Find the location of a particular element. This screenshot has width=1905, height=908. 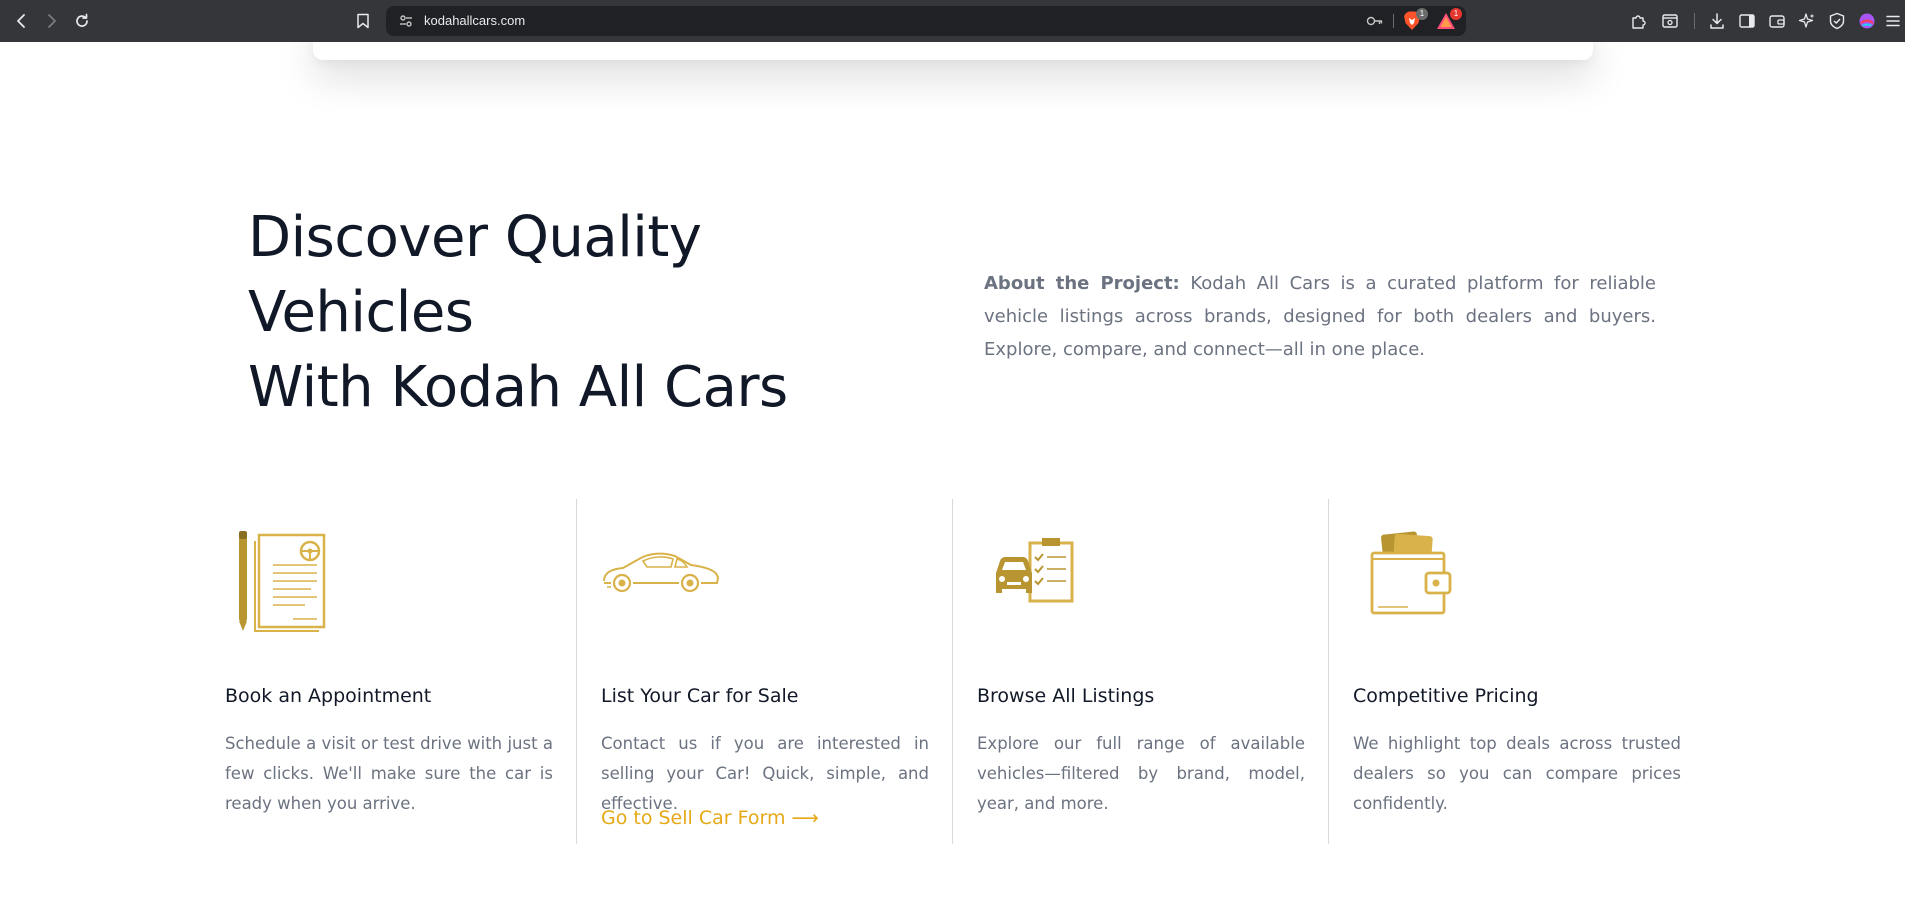

hero-title-line: Vehicles is located at coordinates (361, 312).